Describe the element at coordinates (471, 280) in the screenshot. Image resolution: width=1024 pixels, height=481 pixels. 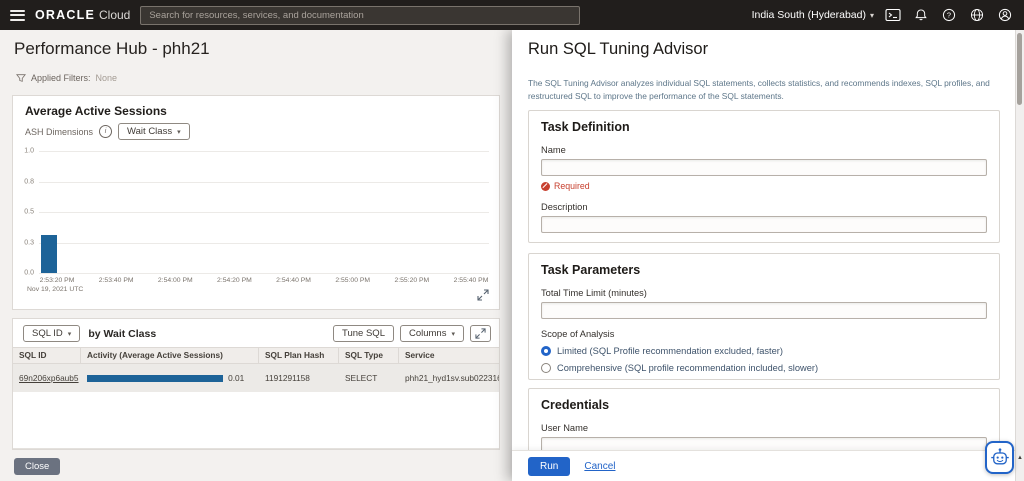
I see `x-tick-label: 2:55:40 PM` at that location.